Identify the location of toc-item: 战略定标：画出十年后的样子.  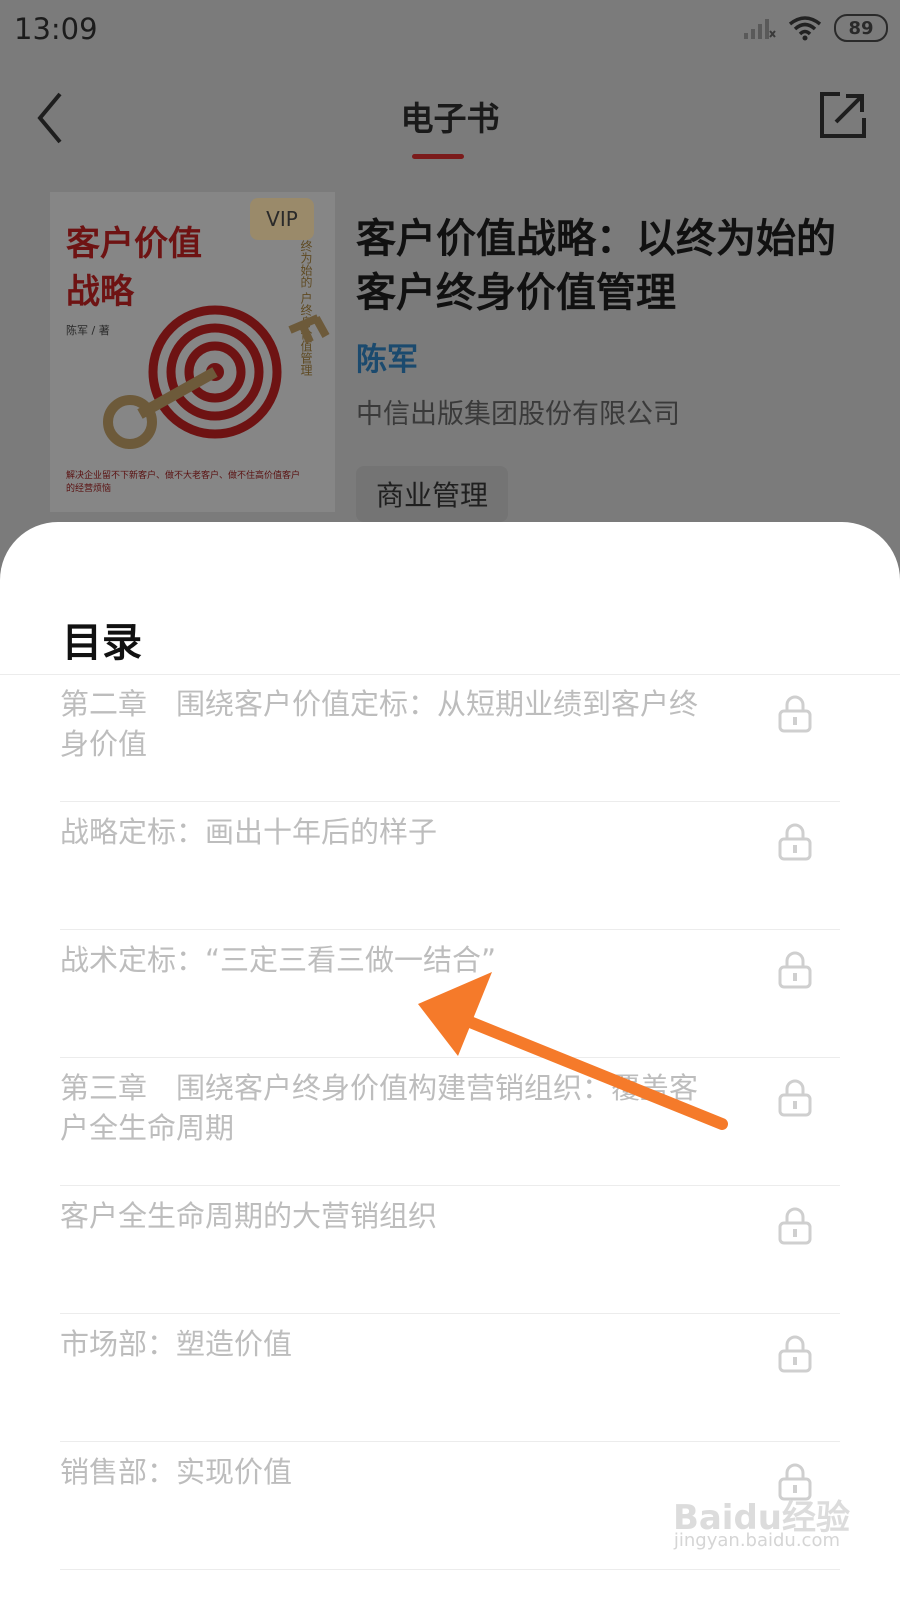
(450, 866).